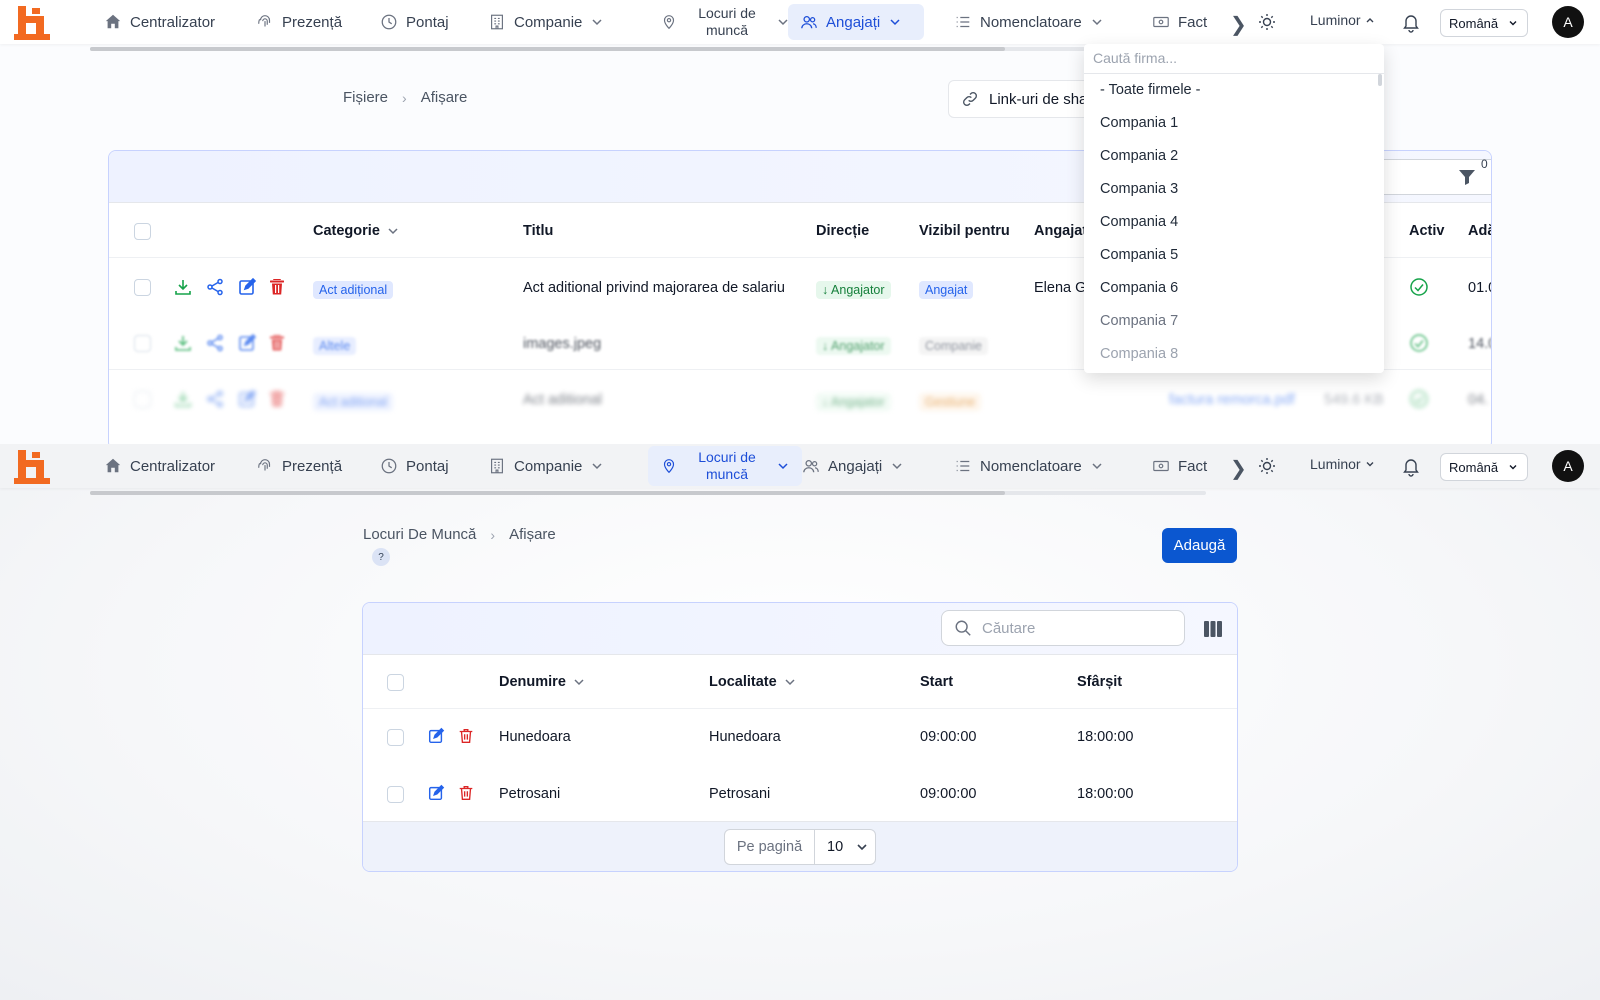  What do you see at coordinates (1139, 321) in the screenshot?
I see `company-option: Compania 7` at bounding box center [1139, 321].